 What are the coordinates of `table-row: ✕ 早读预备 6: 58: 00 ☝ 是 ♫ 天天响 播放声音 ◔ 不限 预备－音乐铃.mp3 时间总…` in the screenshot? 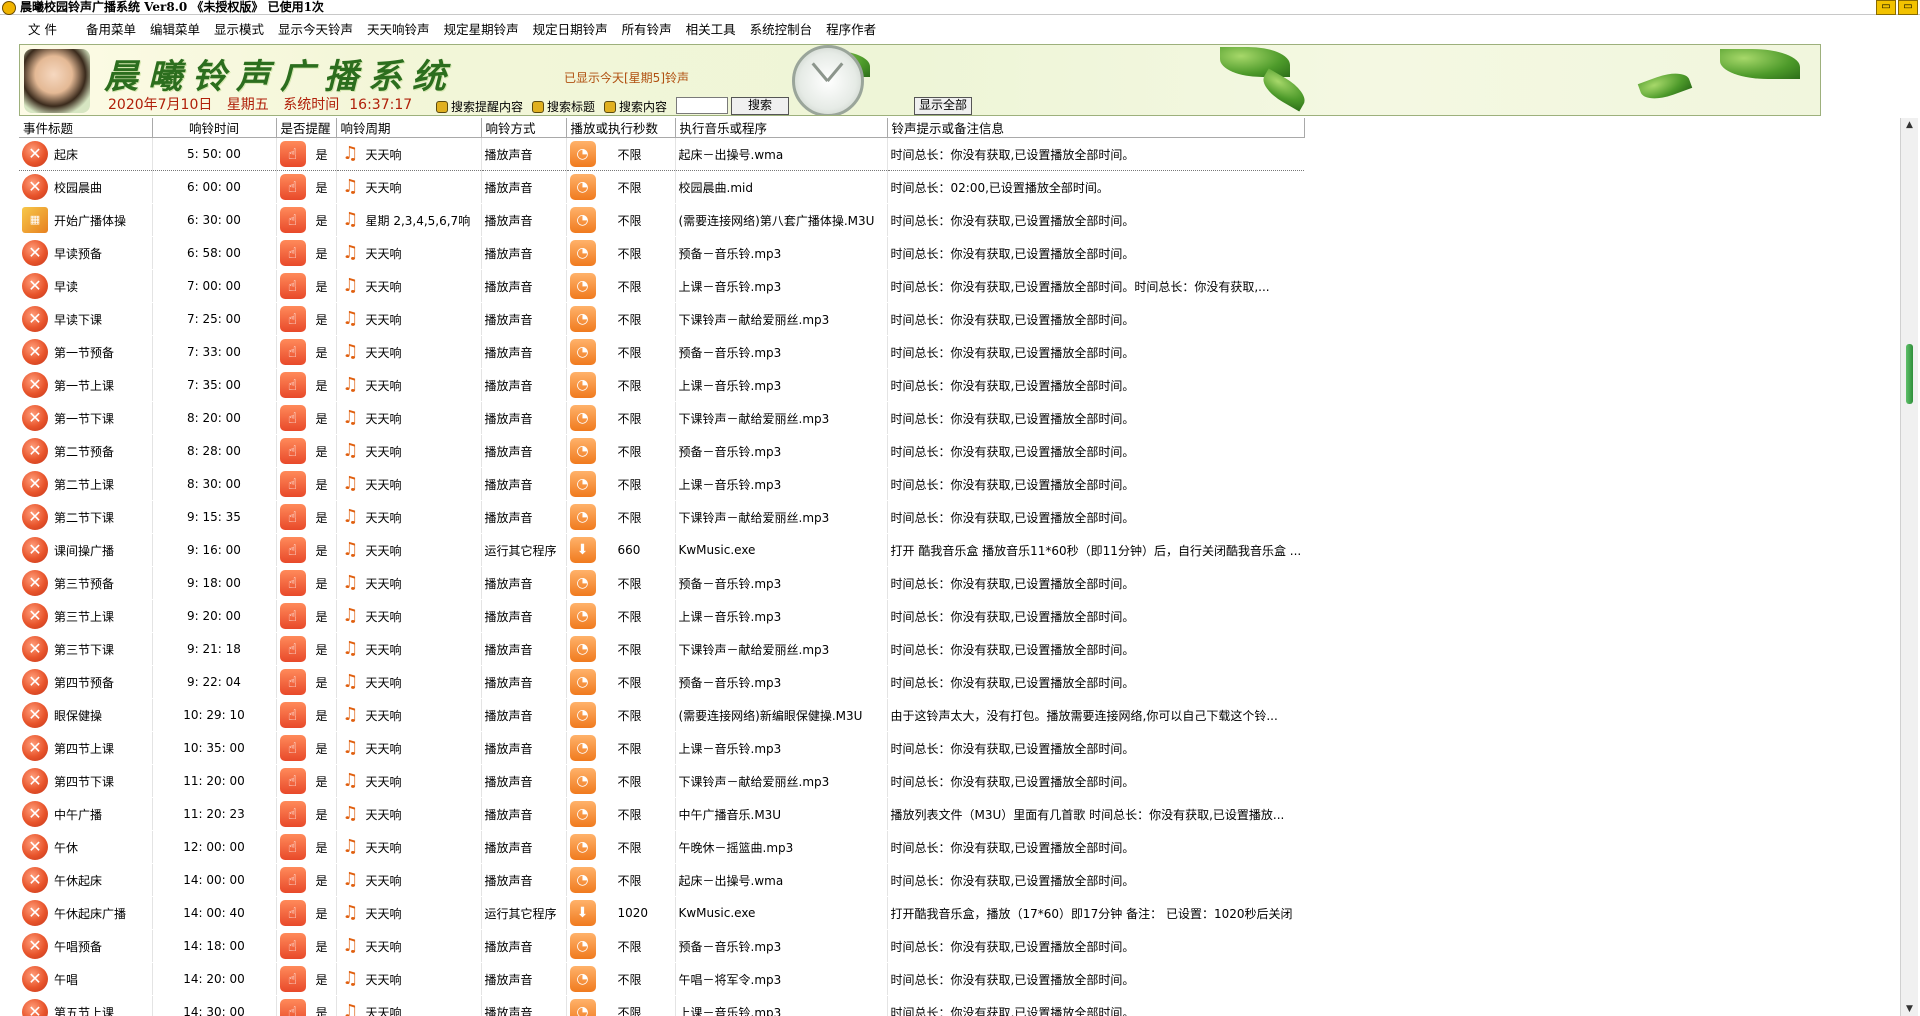 It's located at (662, 253).